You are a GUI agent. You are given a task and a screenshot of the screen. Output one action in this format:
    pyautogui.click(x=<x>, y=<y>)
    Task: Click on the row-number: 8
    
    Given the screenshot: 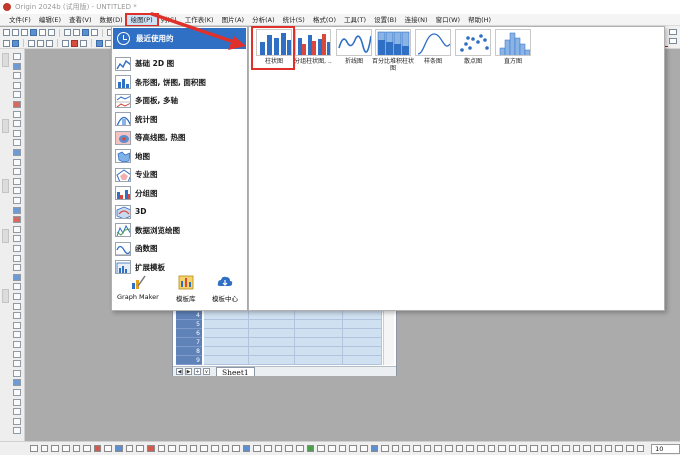 What is the action you would take?
    pyautogui.click(x=189, y=351)
    